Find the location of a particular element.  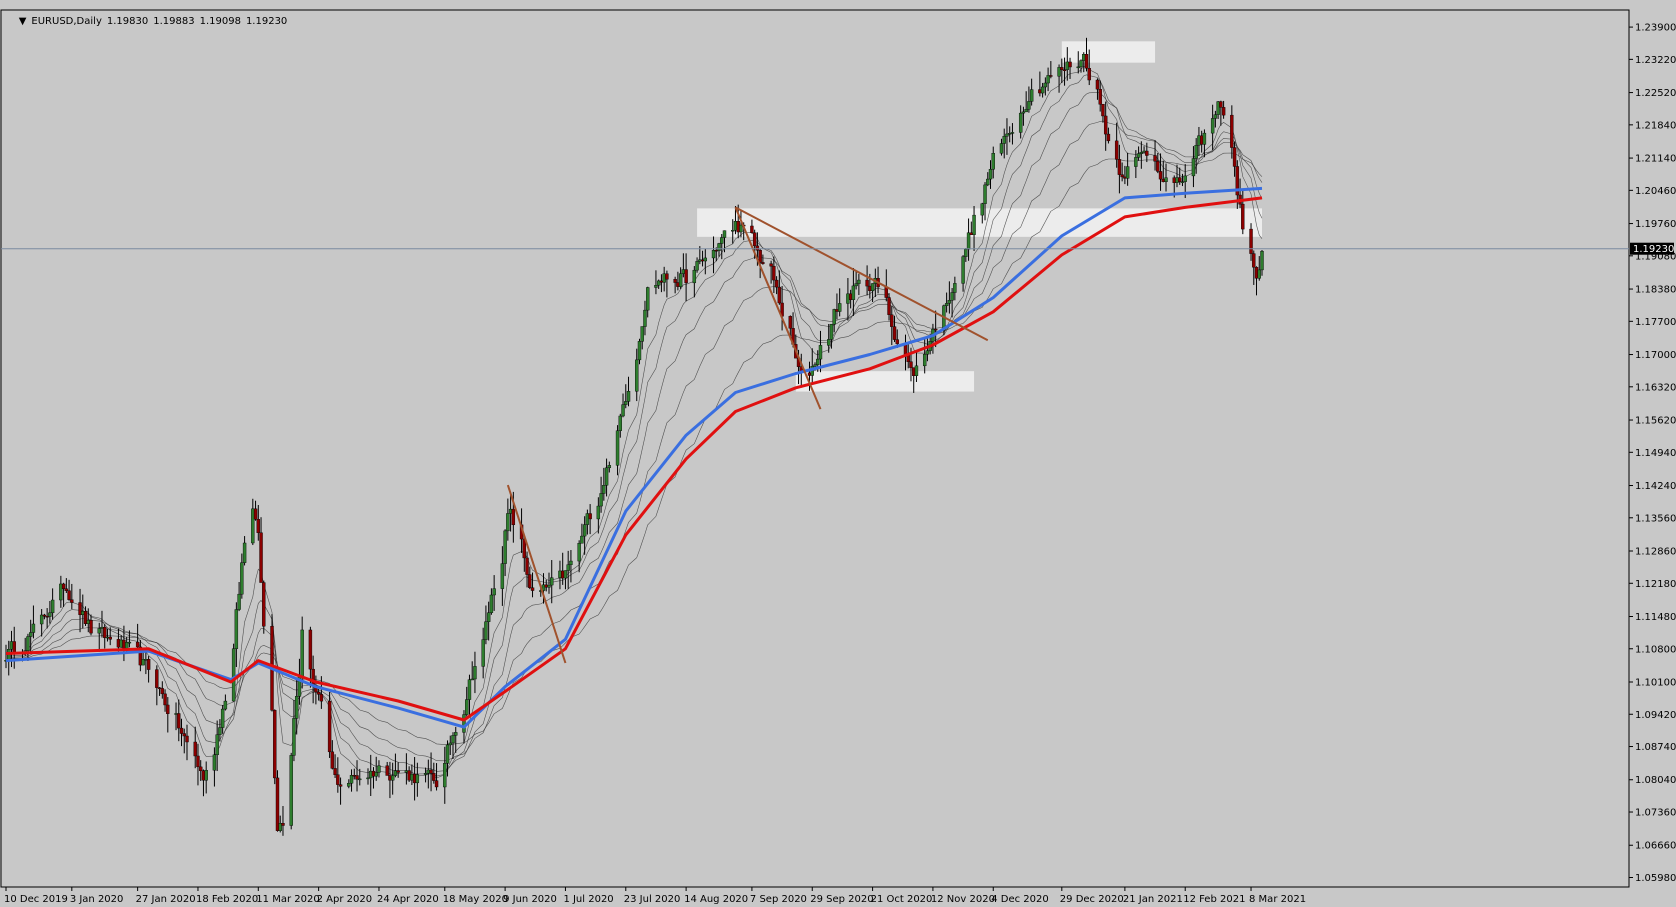

y-tick-label: 1.23220 is located at coordinates (1655, 60).